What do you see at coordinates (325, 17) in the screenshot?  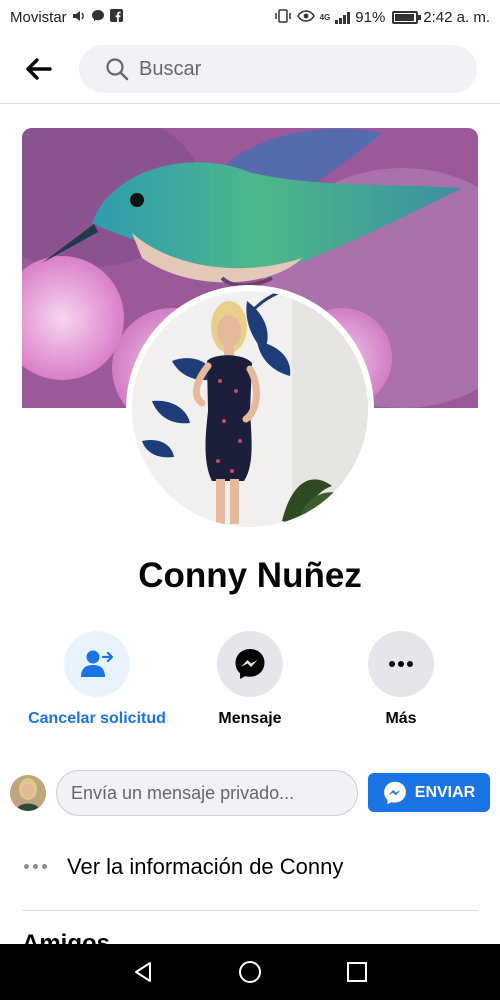 I see `network-type: 4G` at bounding box center [325, 17].